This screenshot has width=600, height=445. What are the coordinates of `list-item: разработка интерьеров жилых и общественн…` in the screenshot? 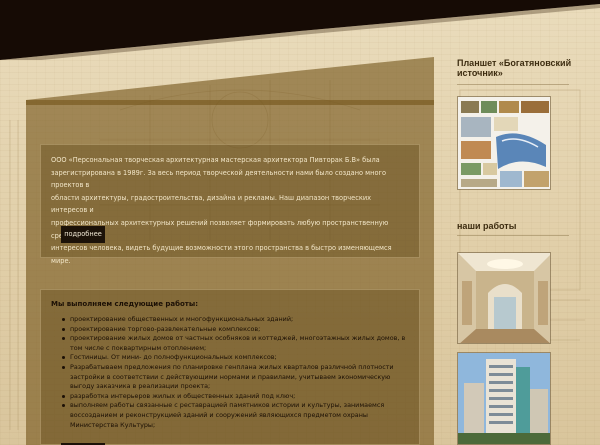 It's located at (231, 397).